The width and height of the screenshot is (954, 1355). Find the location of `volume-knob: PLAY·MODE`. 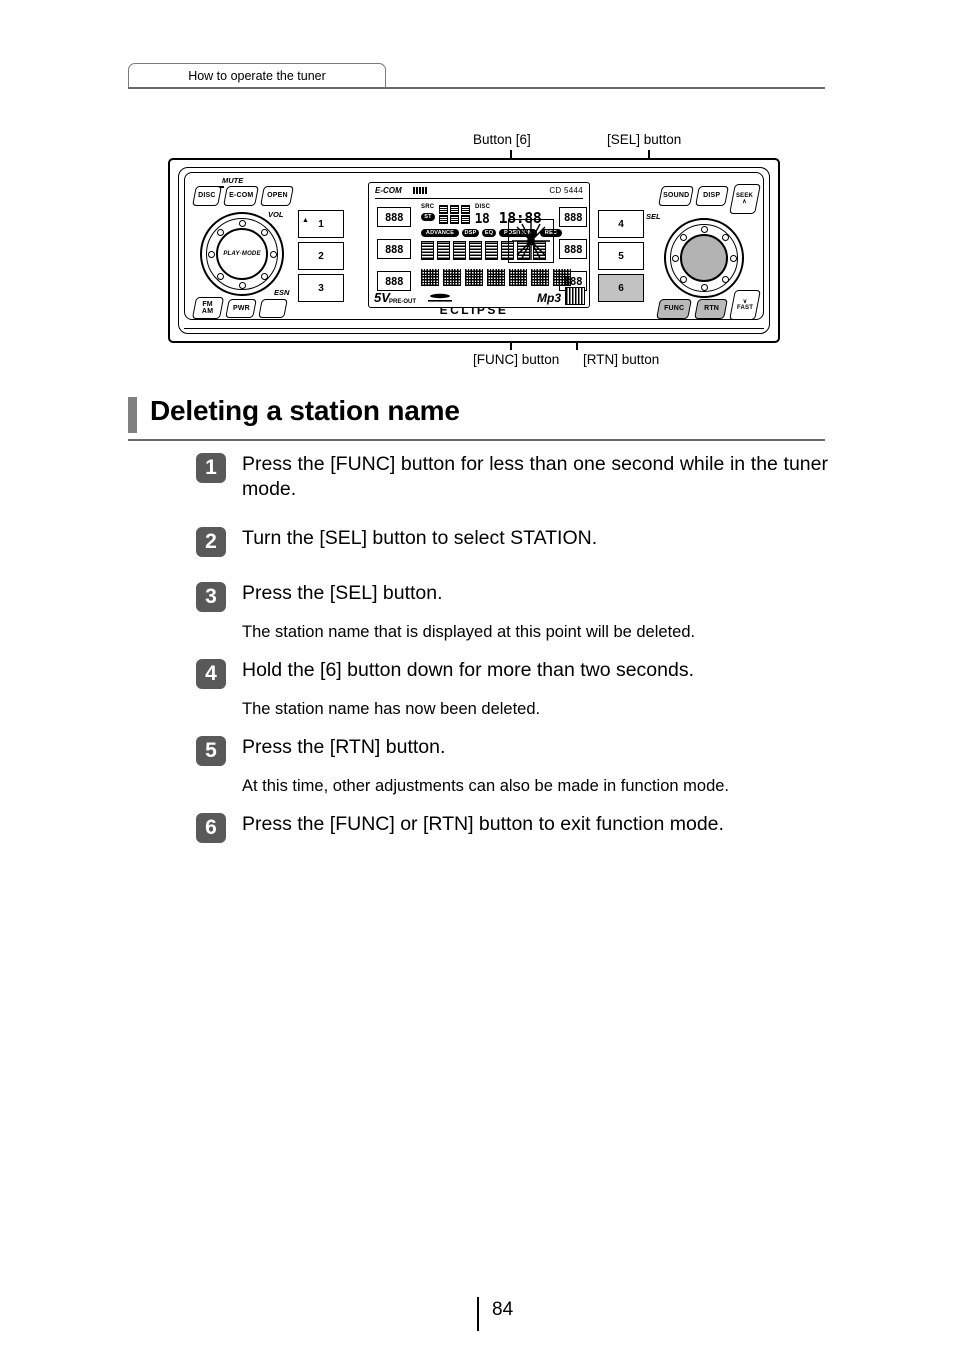

volume-knob: PLAY·MODE is located at coordinates (242, 254).